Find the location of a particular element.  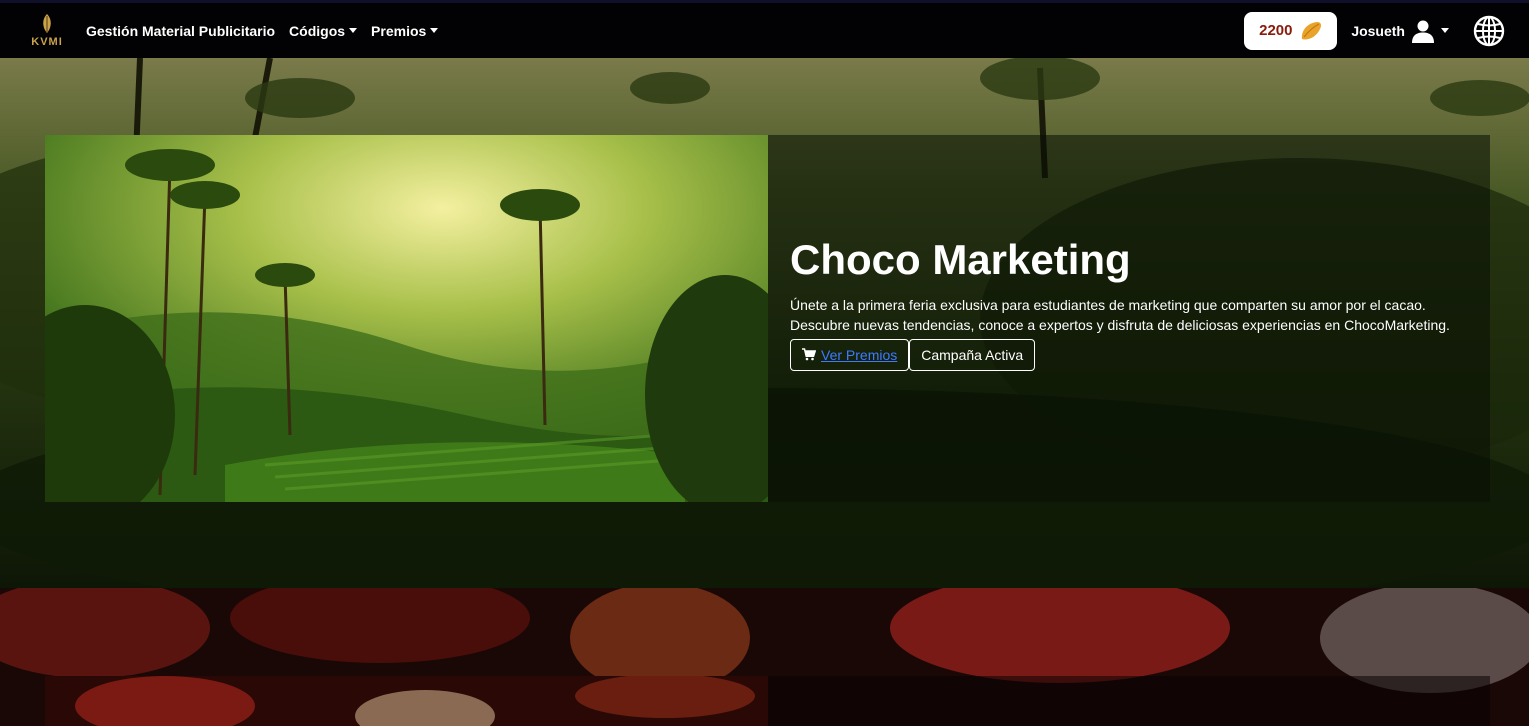

next-campaign-card is located at coordinates (767, 701).